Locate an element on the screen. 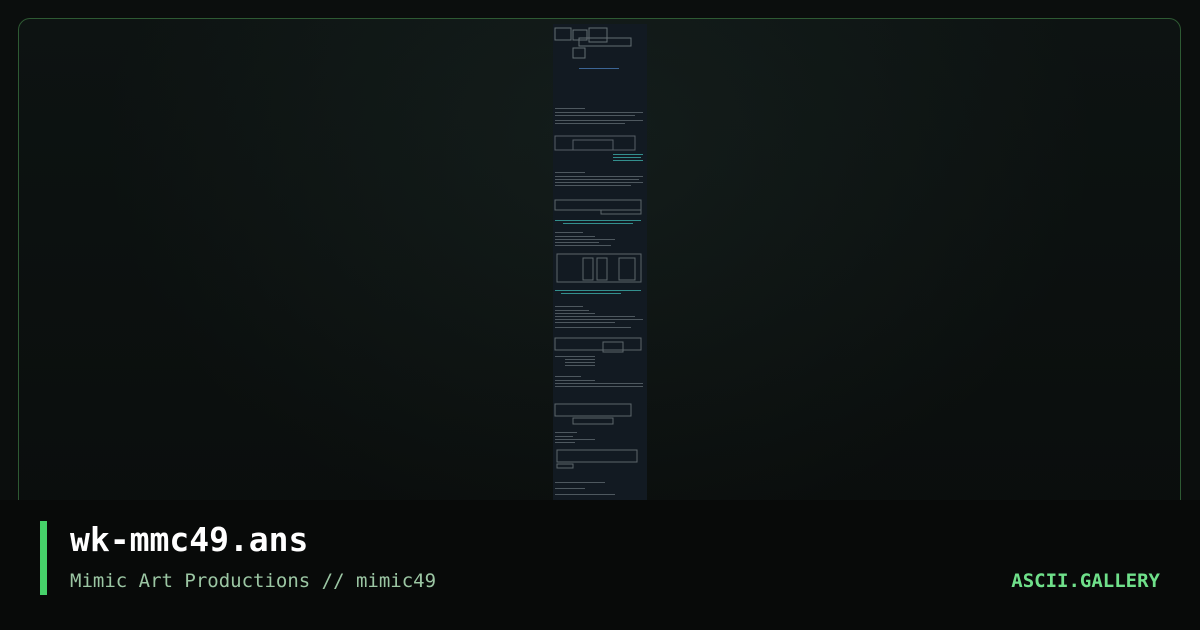 This screenshot has width=1200, height=630. ansi-art-preview is located at coordinates (600, 262).